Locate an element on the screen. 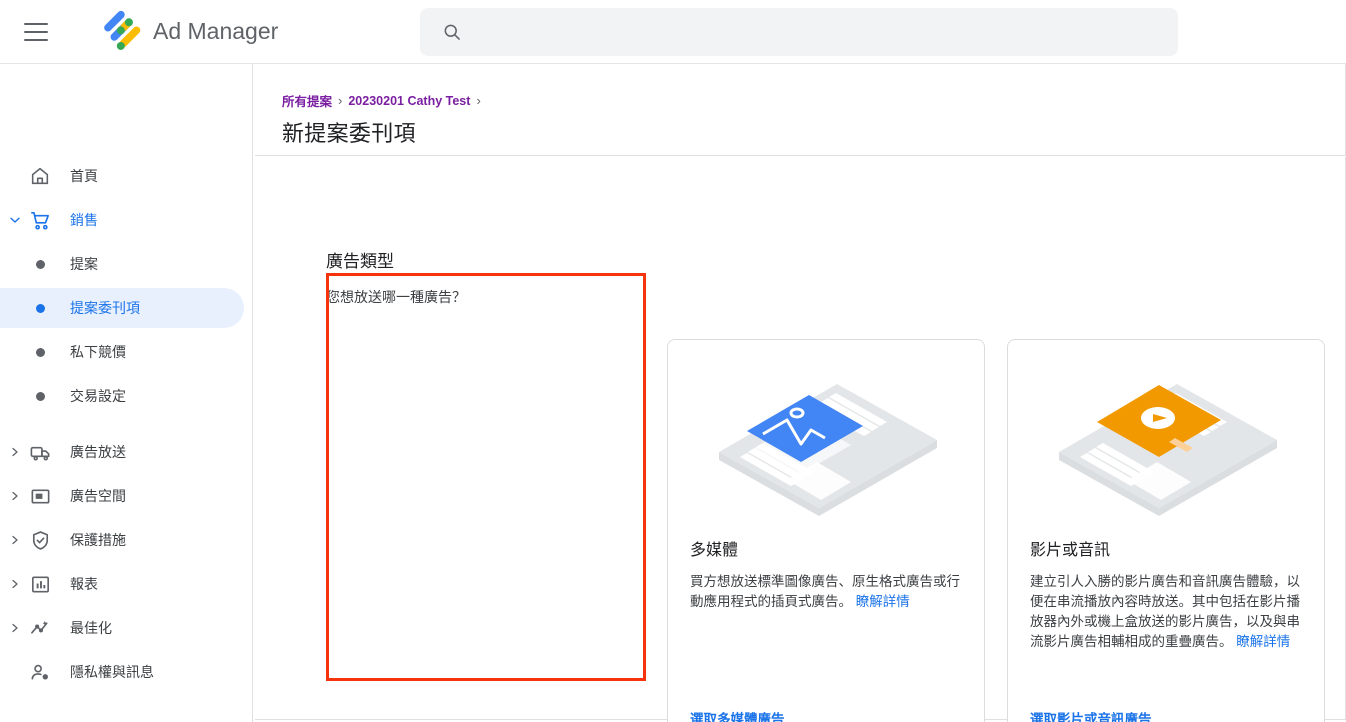 The image size is (1346, 722). card-heading: 多媒體 is located at coordinates (714, 550).